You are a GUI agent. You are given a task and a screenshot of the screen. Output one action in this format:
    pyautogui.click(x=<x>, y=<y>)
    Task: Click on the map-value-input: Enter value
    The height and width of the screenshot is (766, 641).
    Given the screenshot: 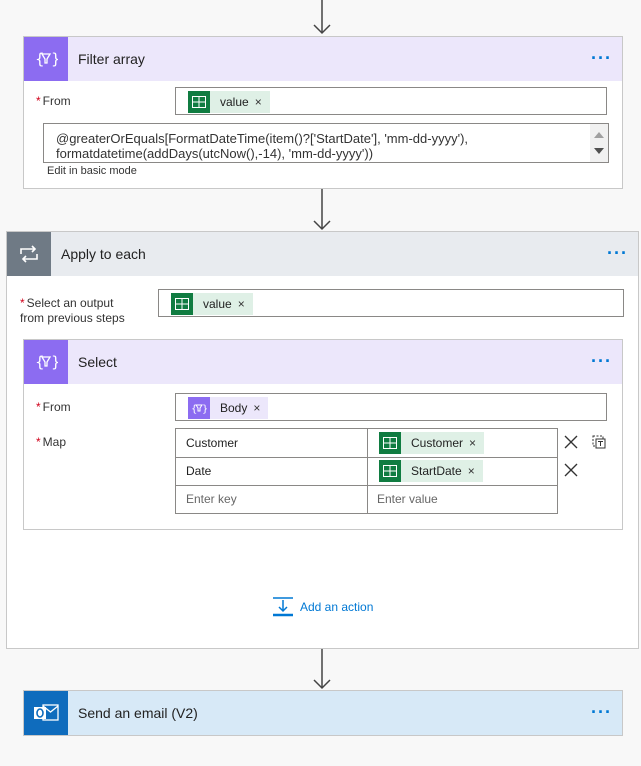 What is the action you would take?
    pyautogui.click(x=464, y=499)
    